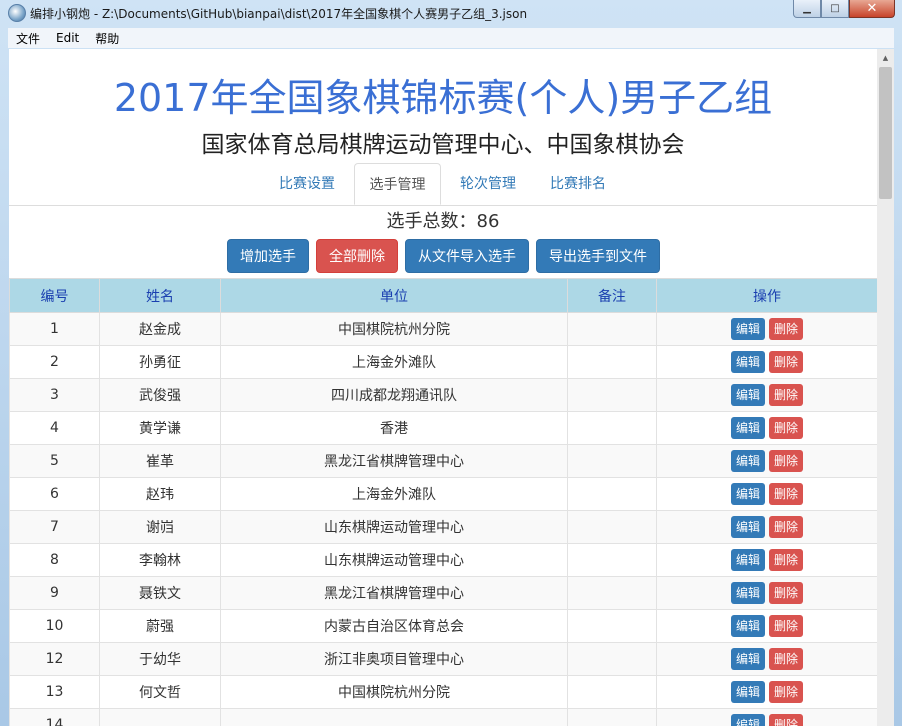  What do you see at coordinates (307, 184) in the screenshot?
I see `tab-match-settings: 比赛设置` at bounding box center [307, 184].